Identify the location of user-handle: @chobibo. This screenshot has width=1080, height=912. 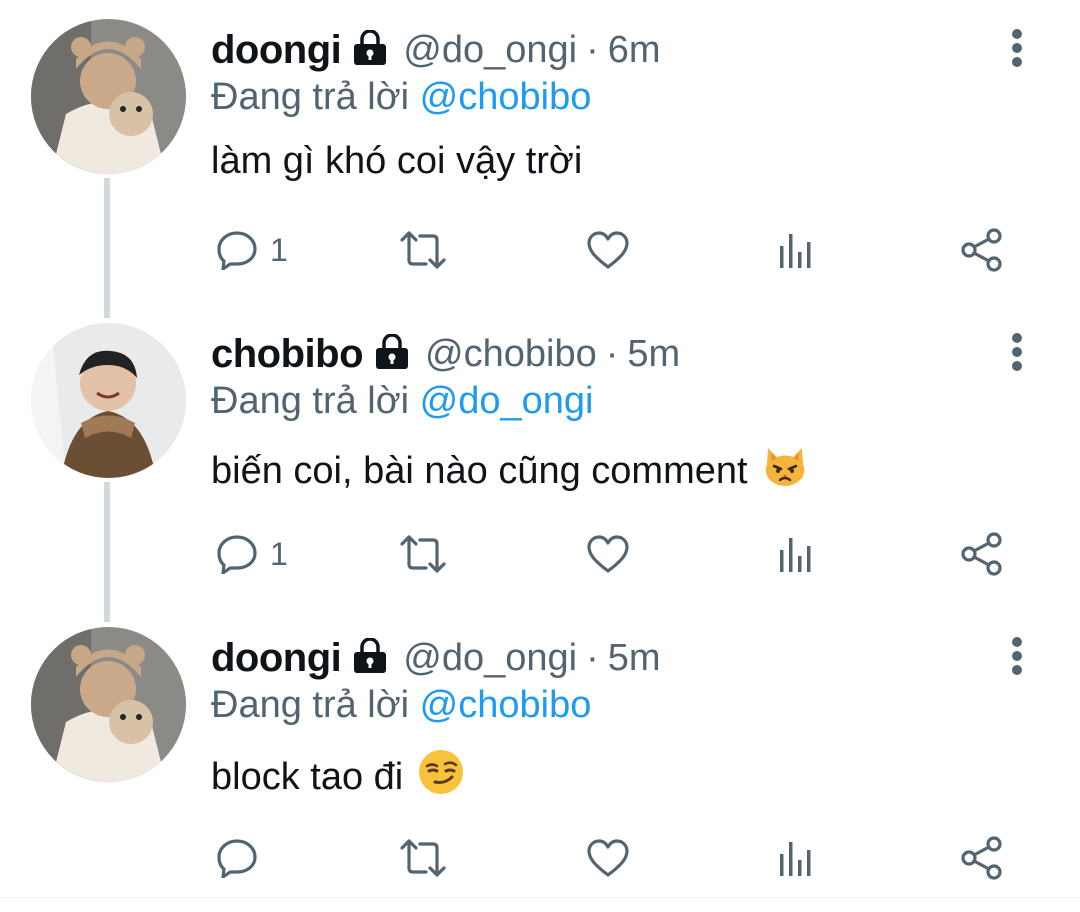
(511, 354).